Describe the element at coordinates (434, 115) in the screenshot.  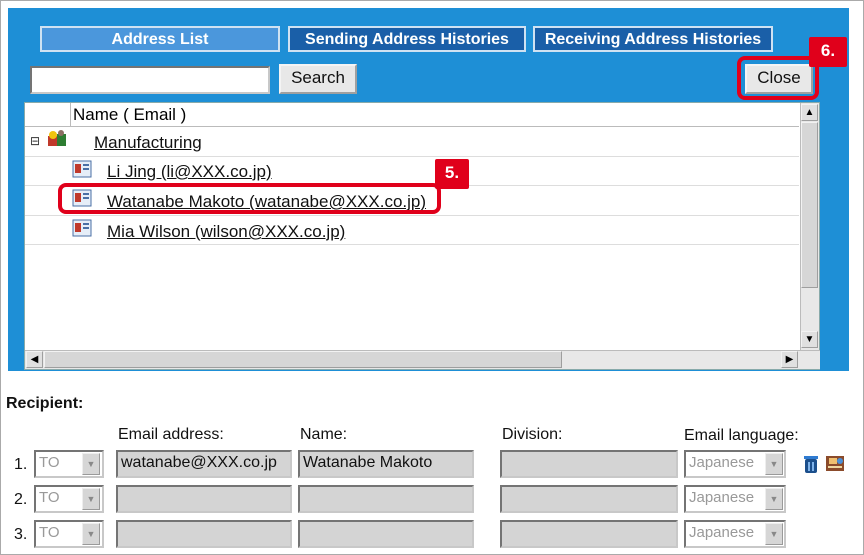
I see `column-header-name-email: Name ( Email )` at that location.